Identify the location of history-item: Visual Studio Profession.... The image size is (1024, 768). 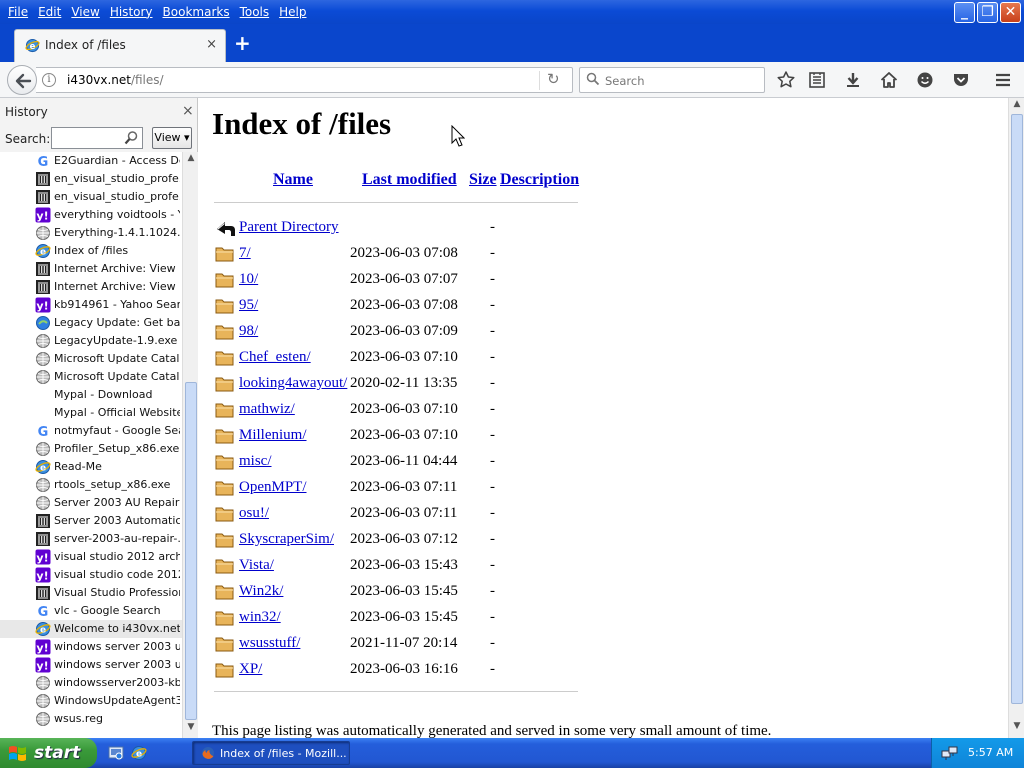
(91, 593).